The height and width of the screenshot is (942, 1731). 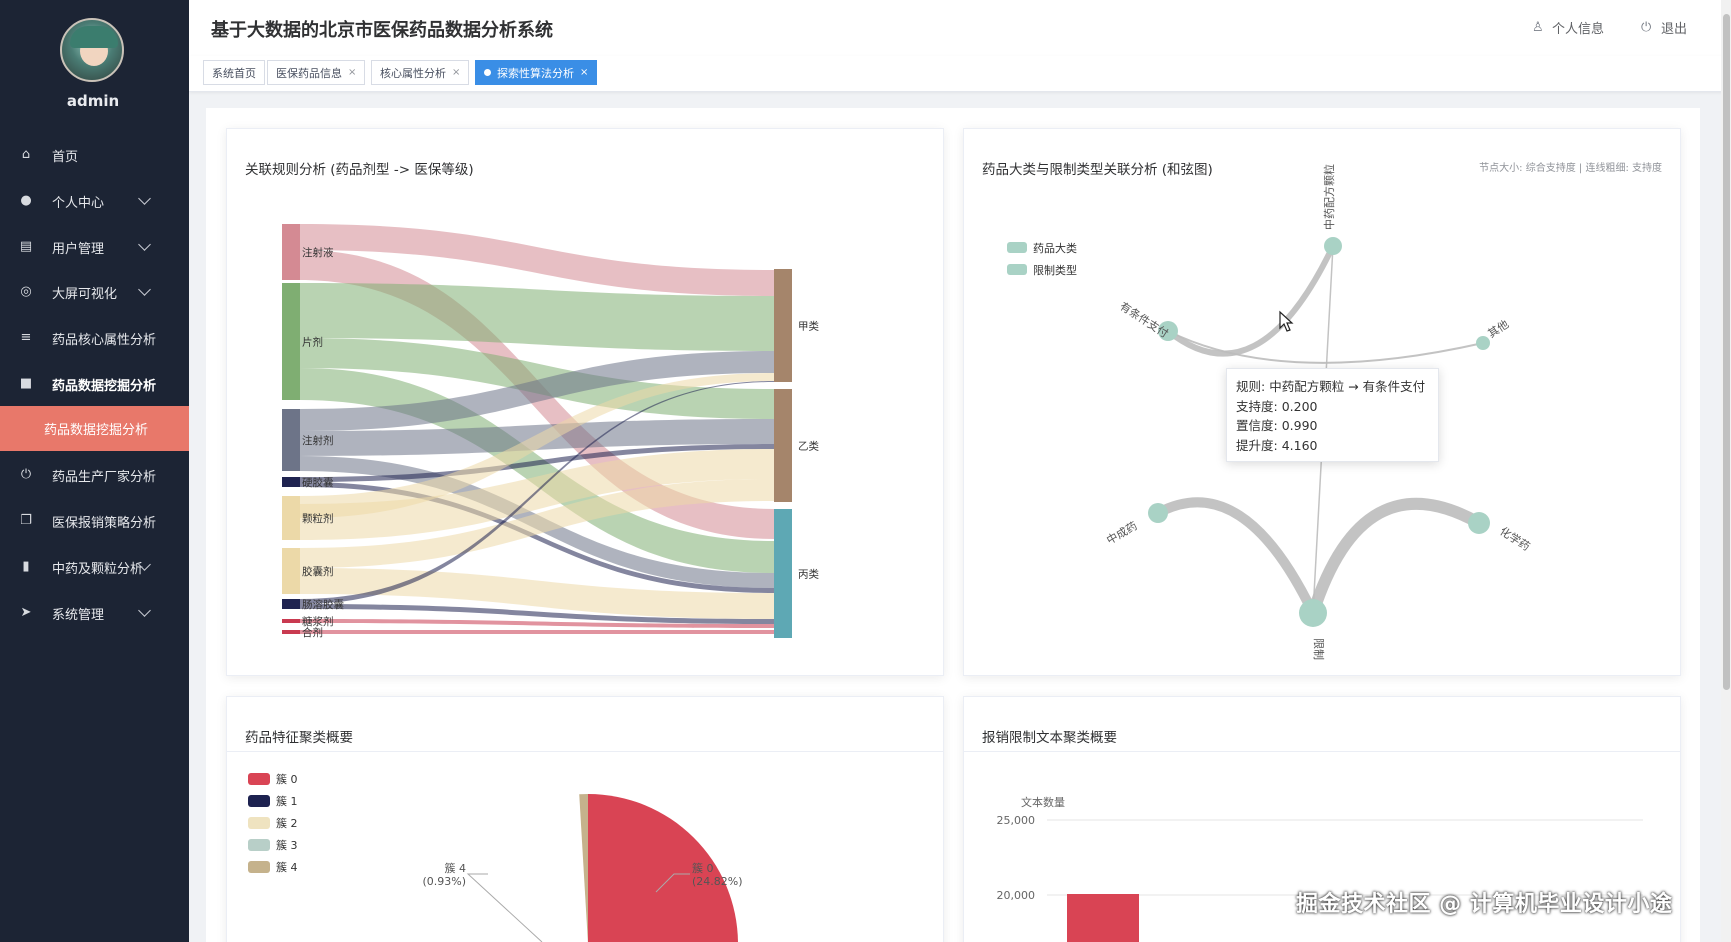 I want to click on sidebar-subitem-data-mining: 药品数据挖掘分析, so click(x=94, y=428).